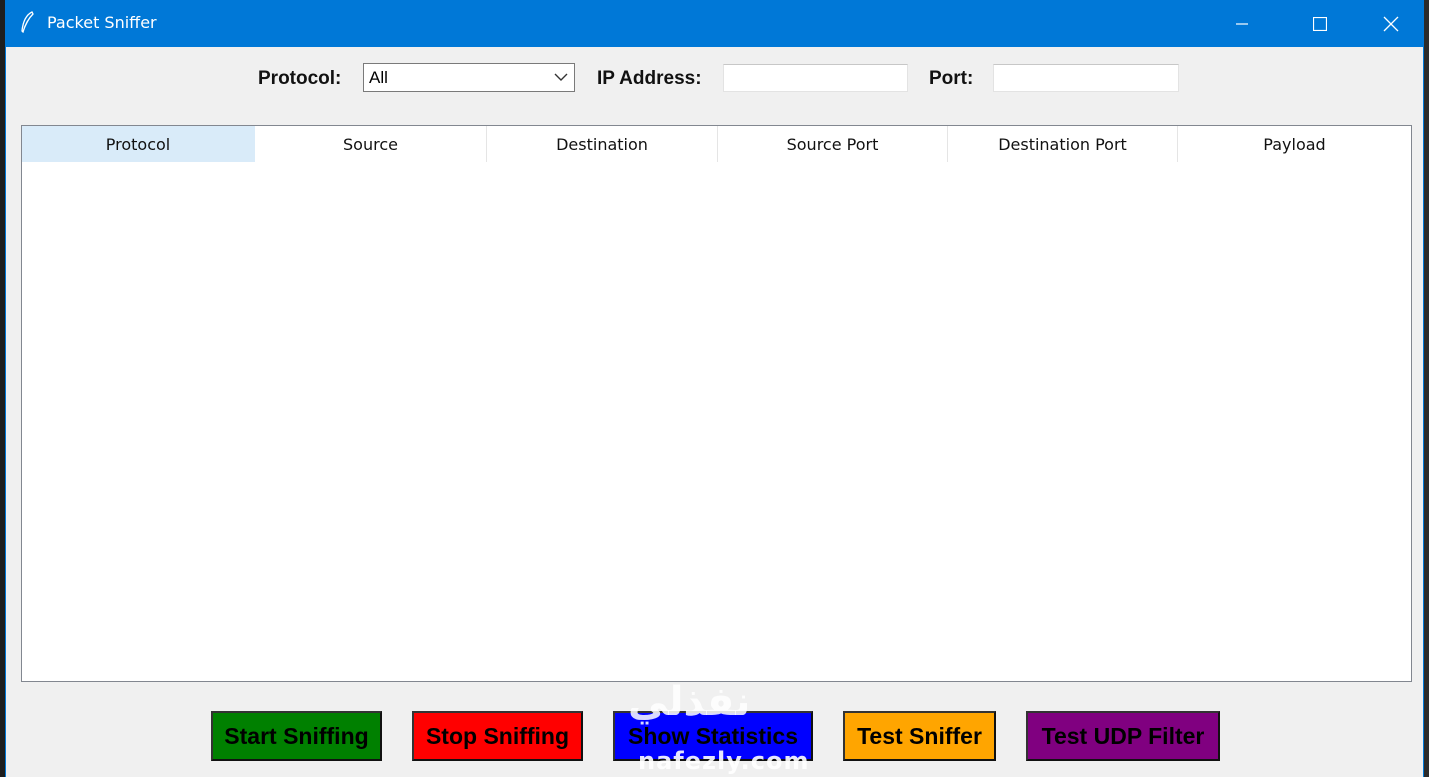 This screenshot has height=777, width=1429. I want to click on start-sniffing-button: Start Sniffing, so click(296, 736).